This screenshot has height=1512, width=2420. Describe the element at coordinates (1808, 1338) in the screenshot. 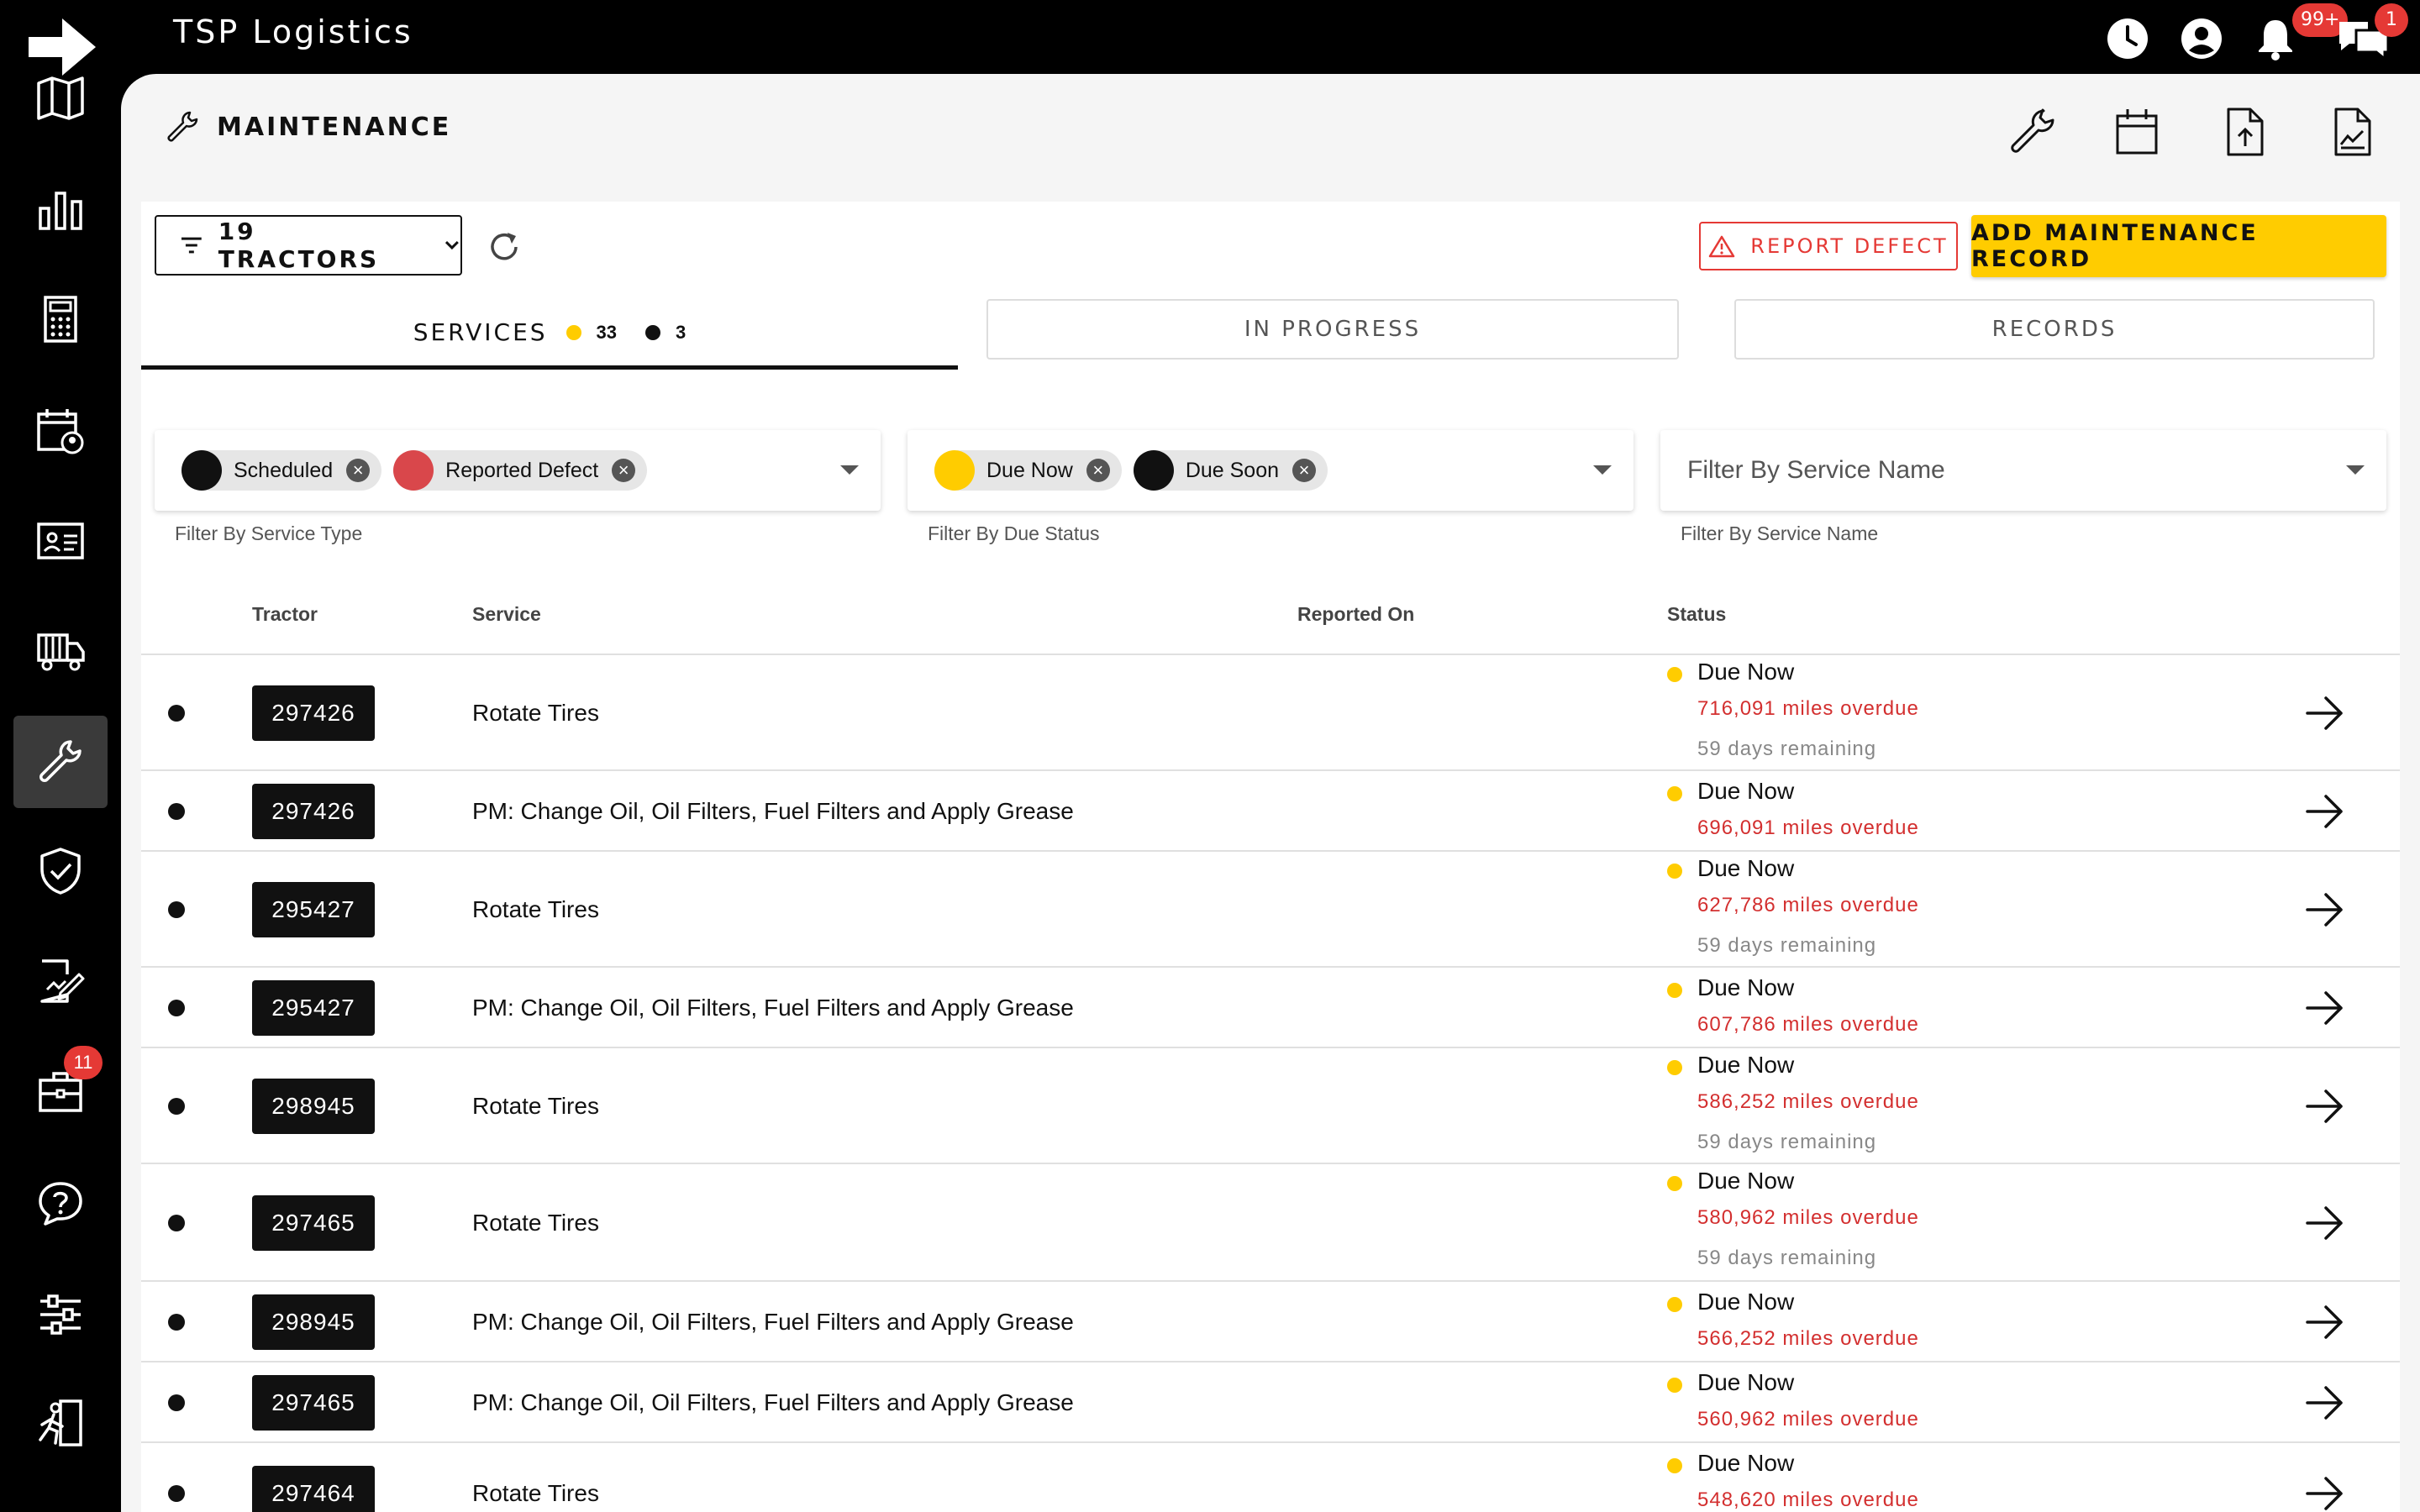

I see `miles-overdue: 566,252 miles overdue` at that location.